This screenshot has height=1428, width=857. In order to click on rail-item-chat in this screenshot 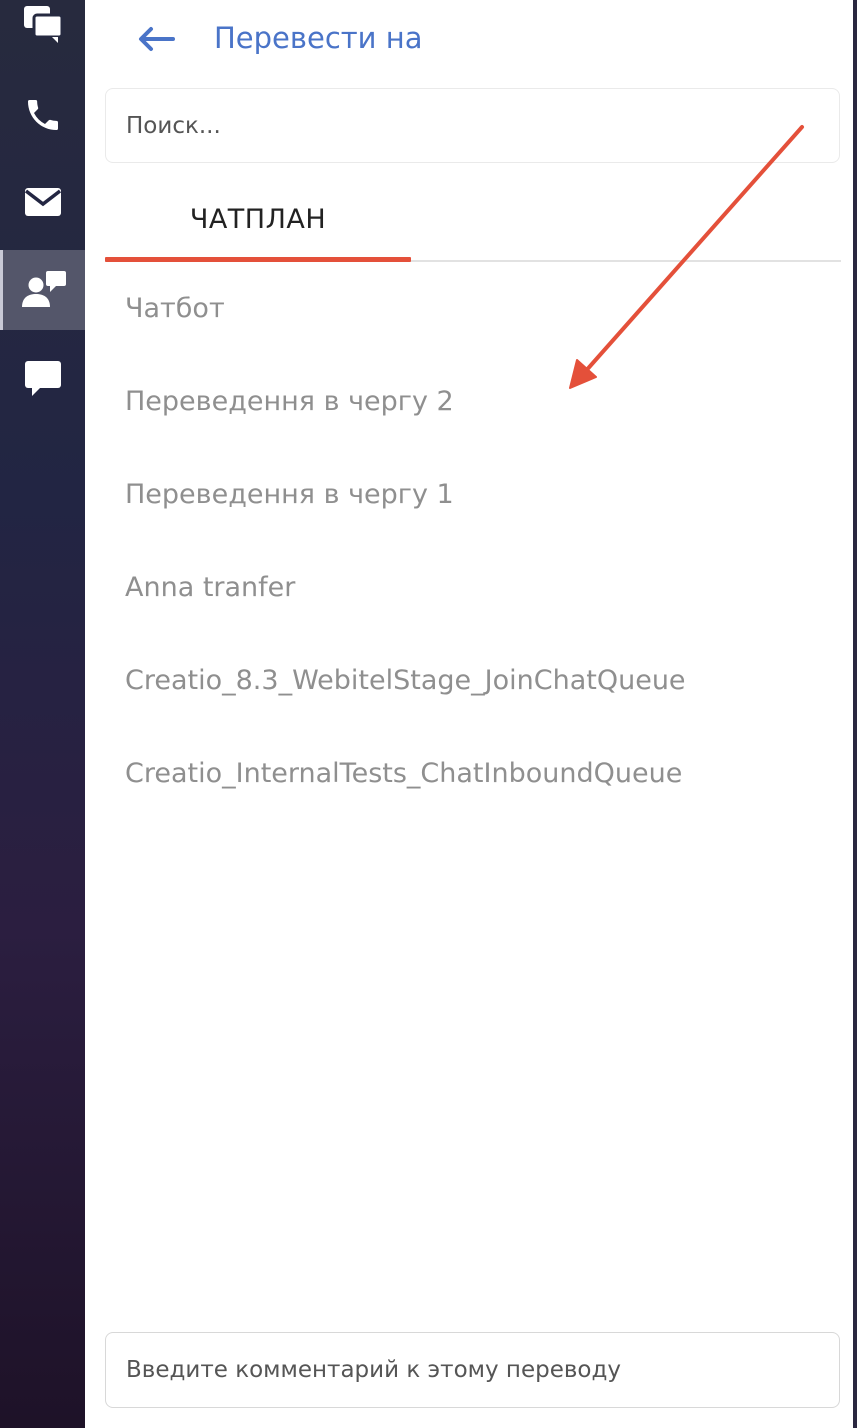, I will do `click(42, 378)`.